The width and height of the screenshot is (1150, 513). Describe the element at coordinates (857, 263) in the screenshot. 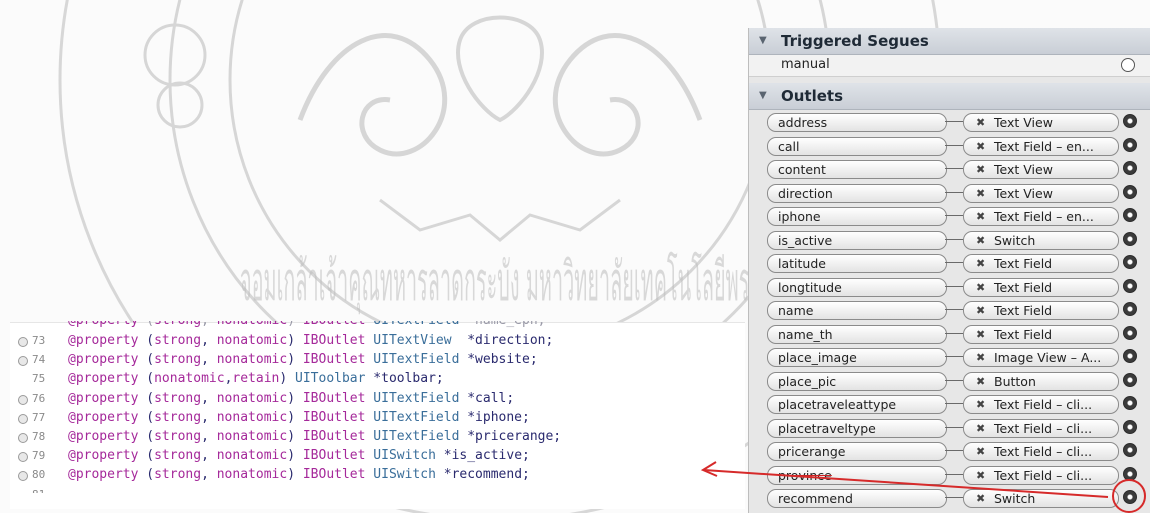

I see `outlet-name-pill: latitude` at that location.